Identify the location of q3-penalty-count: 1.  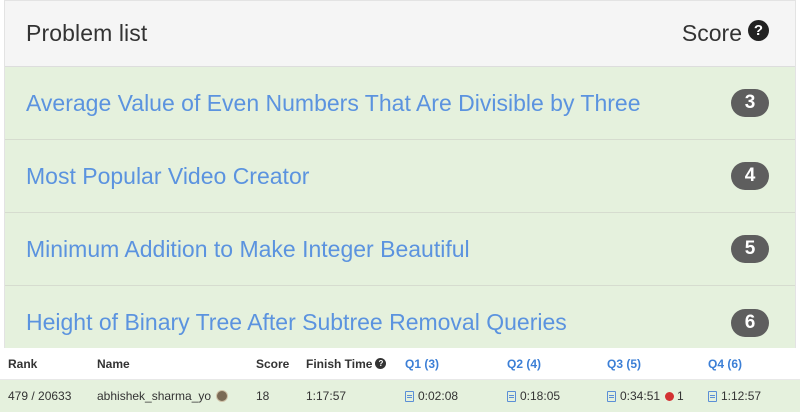
(680, 396).